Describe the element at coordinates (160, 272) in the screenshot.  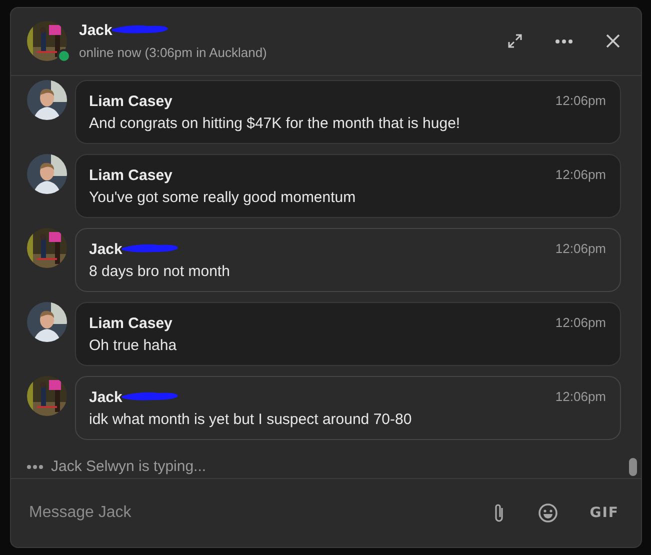
I see `message-text: 8 days bro not month` at that location.